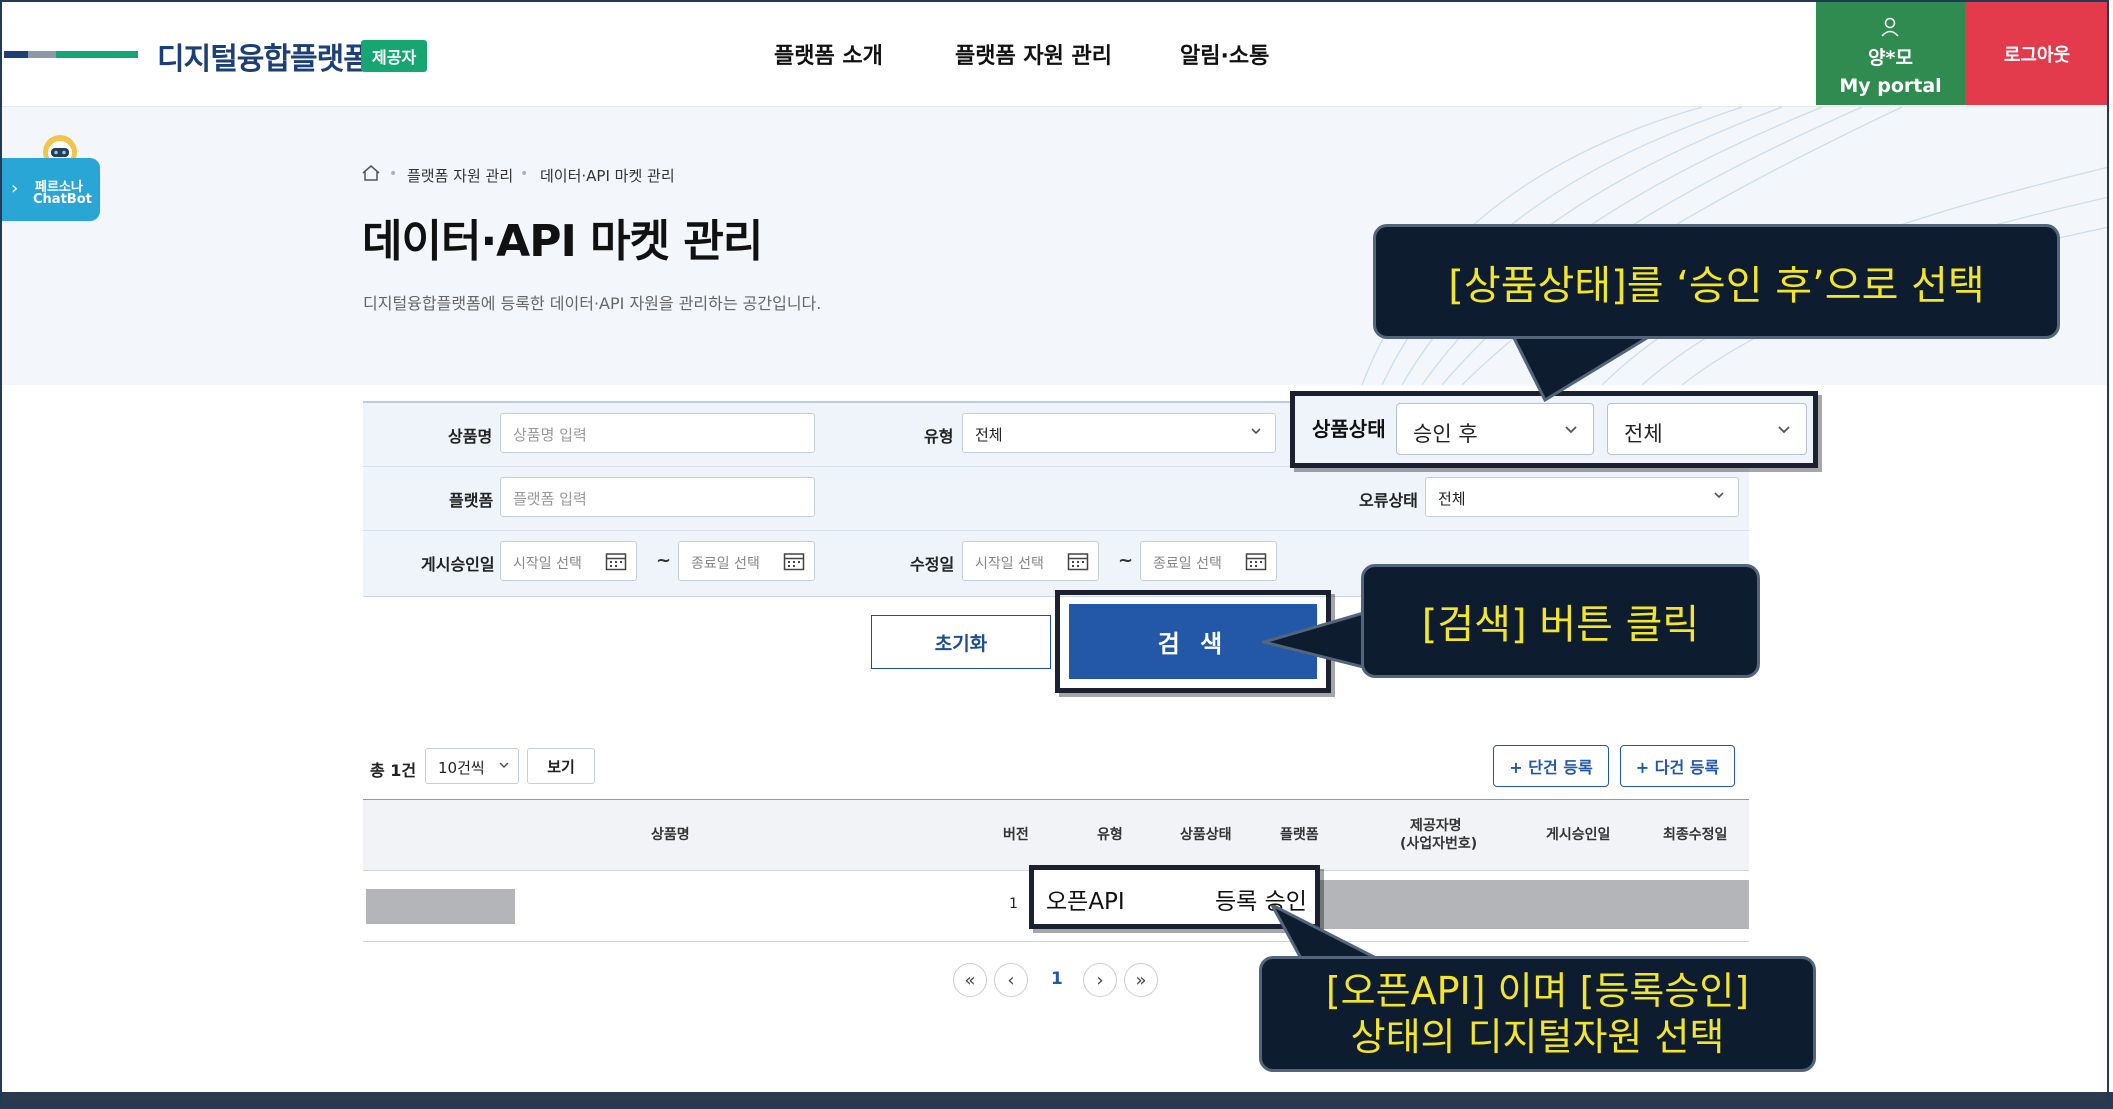 This screenshot has height=1109, width=2113. Describe the element at coordinates (1452, 499) in the screenshot. I see `error-status-value: 전체` at that location.